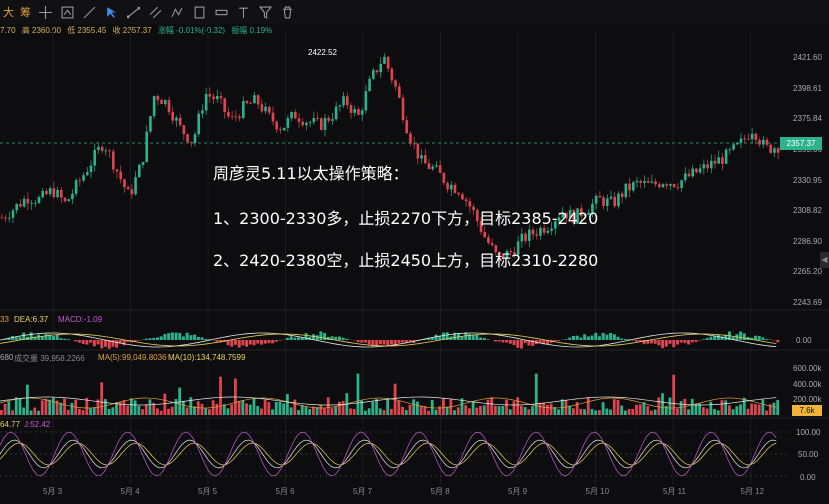  Describe the element at coordinates (807, 241) in the screenshot. I see `price-axis-tick: 2286.90` at that location.